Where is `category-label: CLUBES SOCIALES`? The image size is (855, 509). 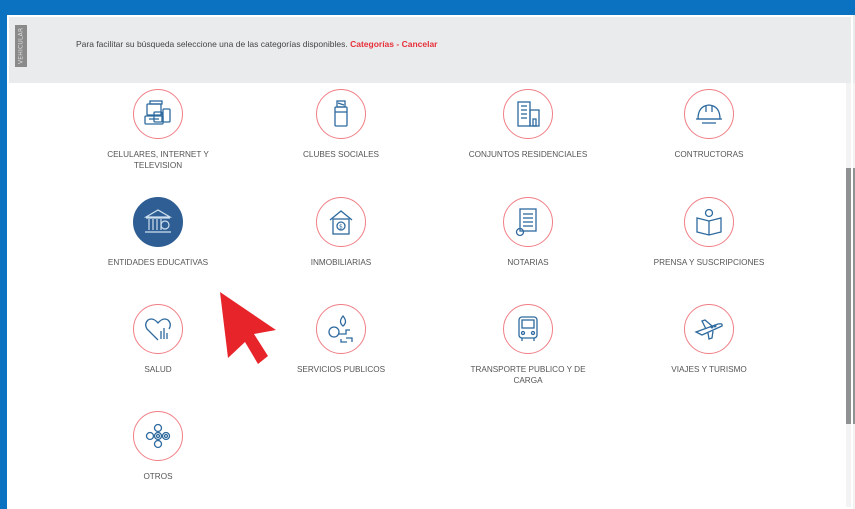 category-label: CLUBES SOCIALES is located at coordinates (341, 154).